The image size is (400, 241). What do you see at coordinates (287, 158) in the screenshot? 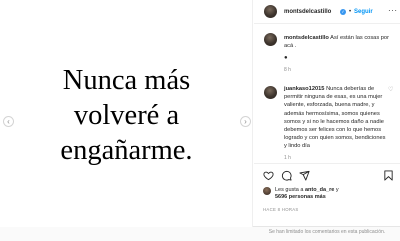
I see `comment-time: 1 h` at bounding box center [287, 158].